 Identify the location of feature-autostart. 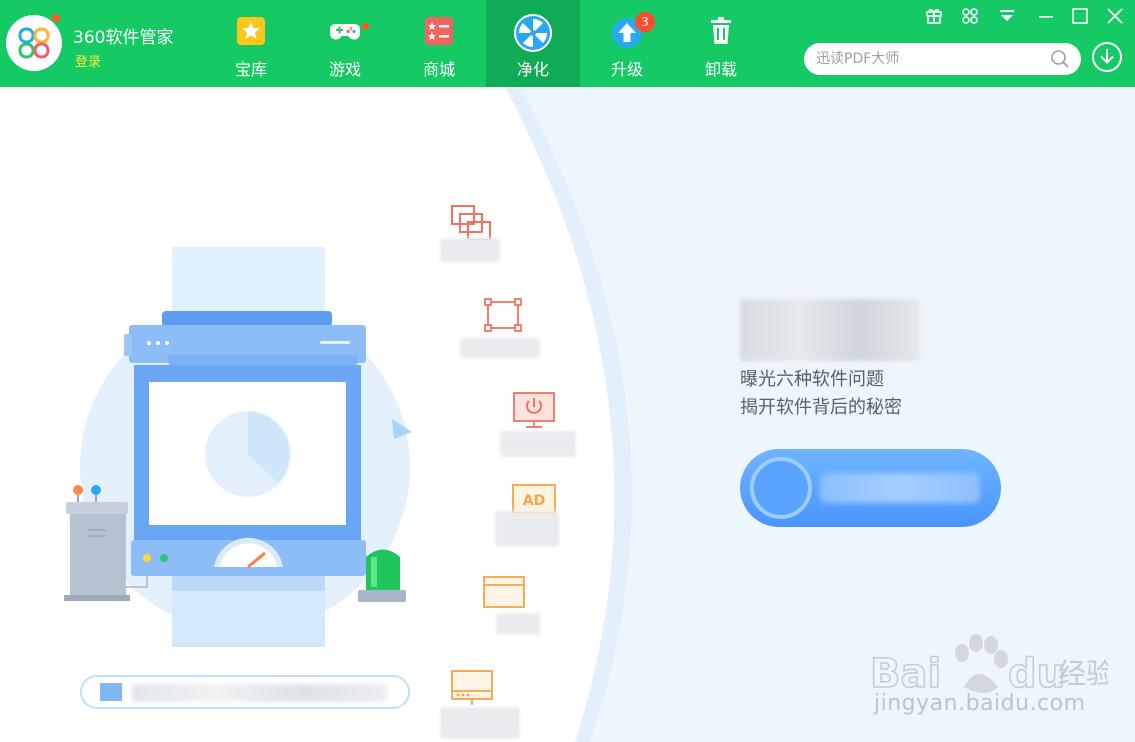
(545, 425).